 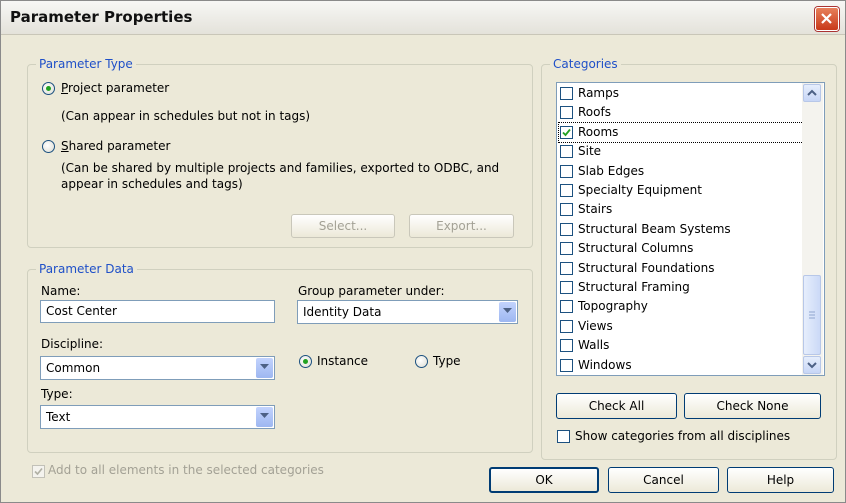 I want to click on category-item: Ramps, so click(x=681, y=93).